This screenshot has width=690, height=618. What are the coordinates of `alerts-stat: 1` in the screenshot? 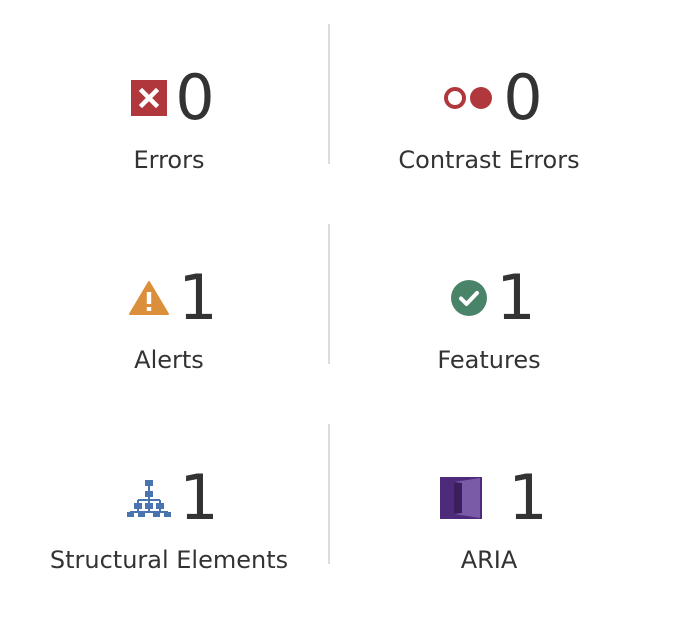 It's located at (169, 297).